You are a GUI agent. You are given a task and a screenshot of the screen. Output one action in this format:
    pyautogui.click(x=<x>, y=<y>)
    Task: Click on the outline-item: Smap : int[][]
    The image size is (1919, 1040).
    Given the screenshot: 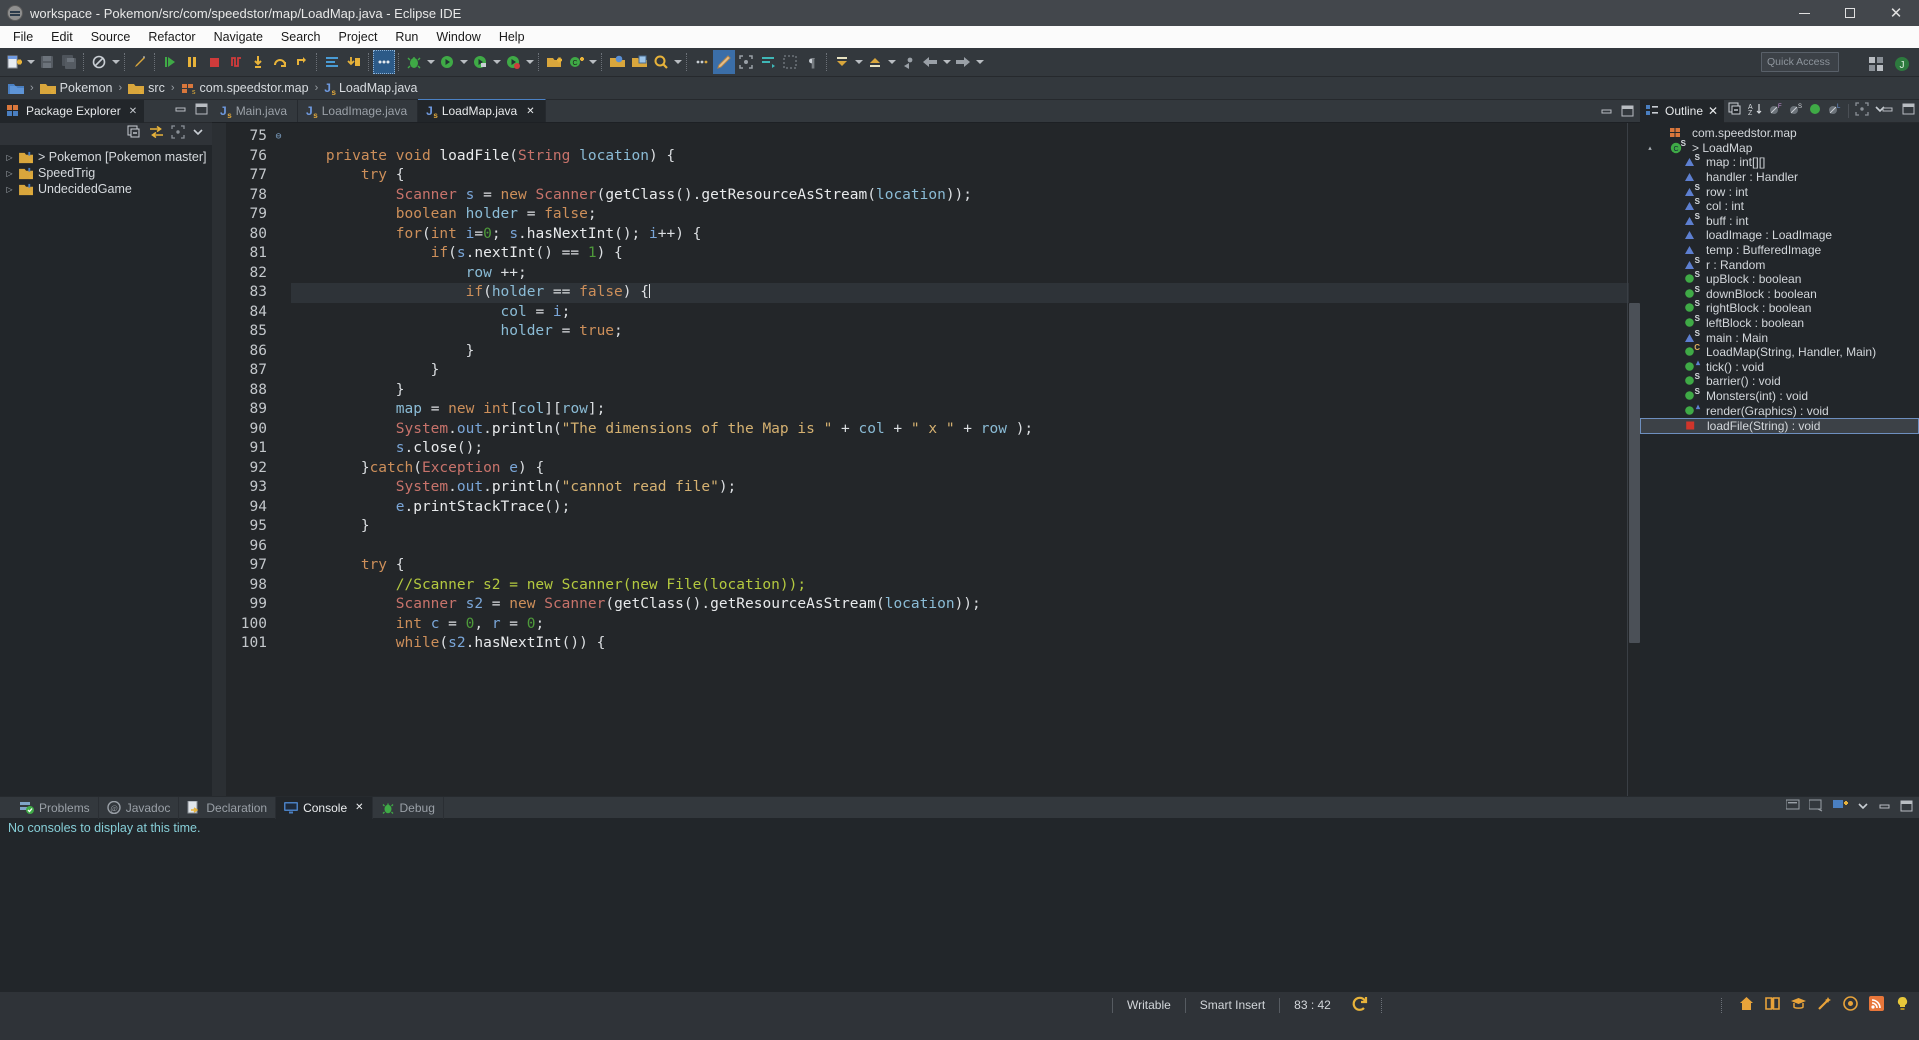 What is the action you would take?
    pyautogui.click(x=1779, y=161)
    